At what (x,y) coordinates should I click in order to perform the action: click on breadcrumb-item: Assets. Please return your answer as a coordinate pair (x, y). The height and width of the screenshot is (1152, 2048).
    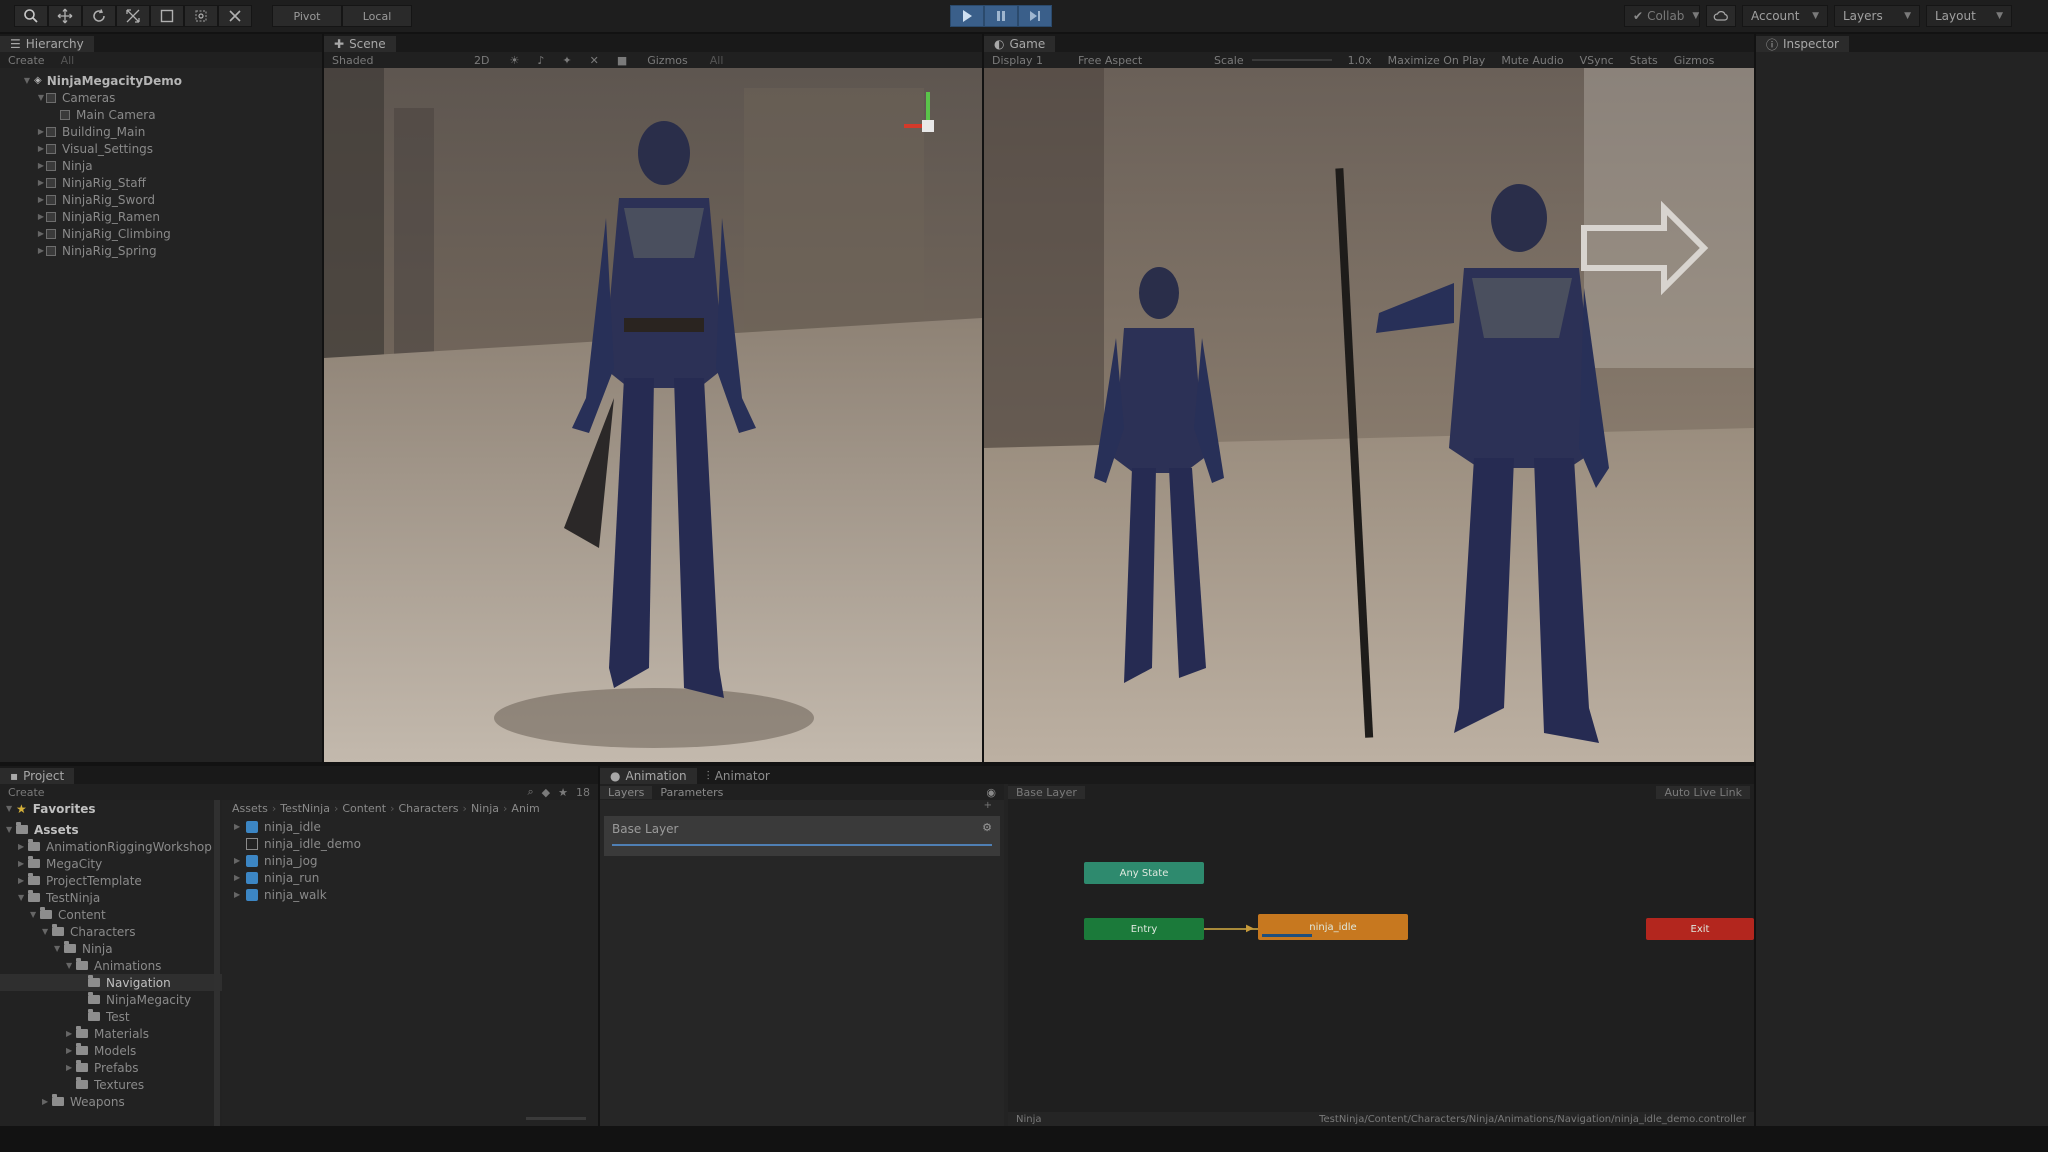
    Looking at the image, I should click on (250, 808).